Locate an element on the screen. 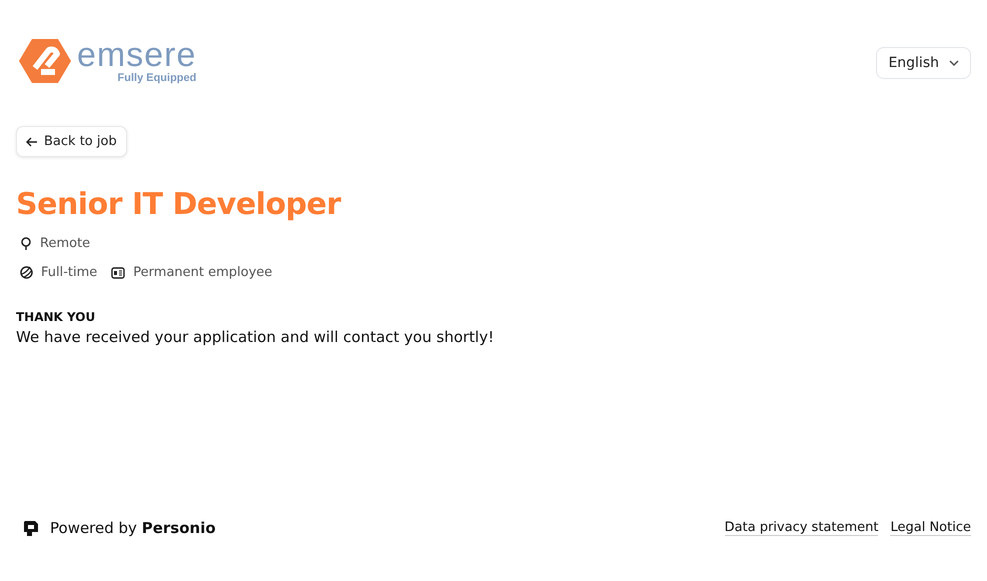 This screenshot has width=987, height=581. confirmation-message: We have received your application and will contact you shortly! is located at coordinates (255, 337).